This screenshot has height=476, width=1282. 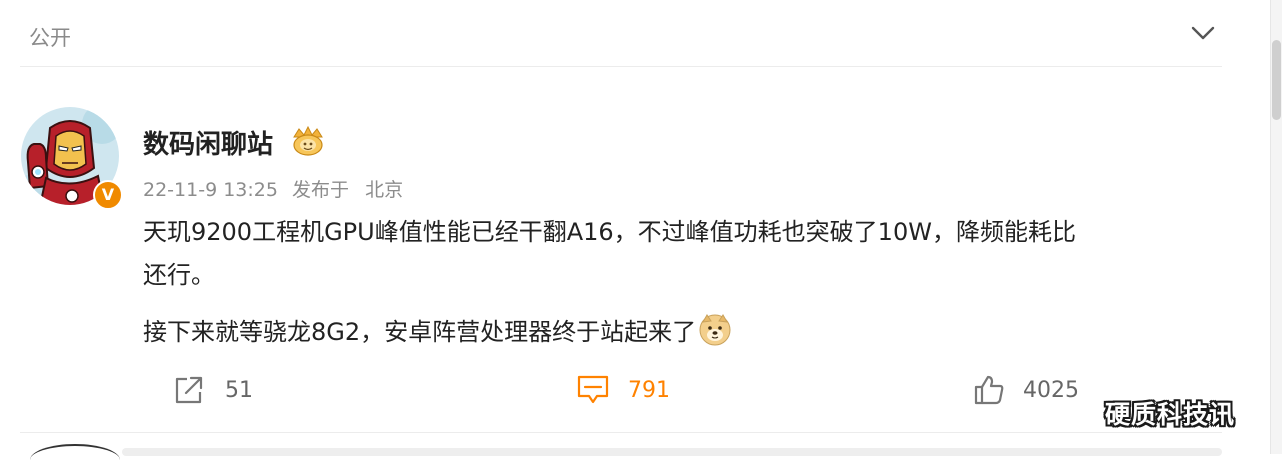 I want to click on share-icon, so click(x=189, y=390).